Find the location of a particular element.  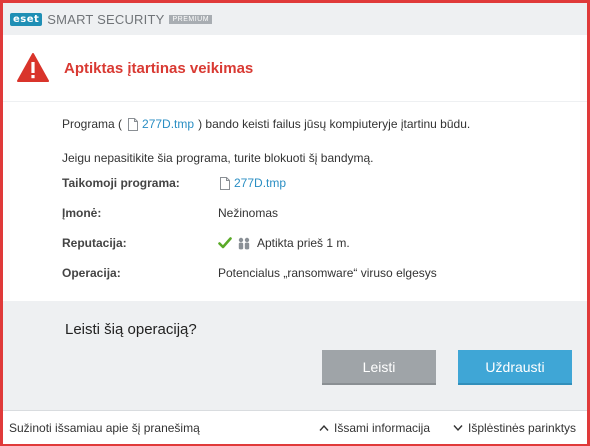

users-icon is located at coordinates (244, 243).